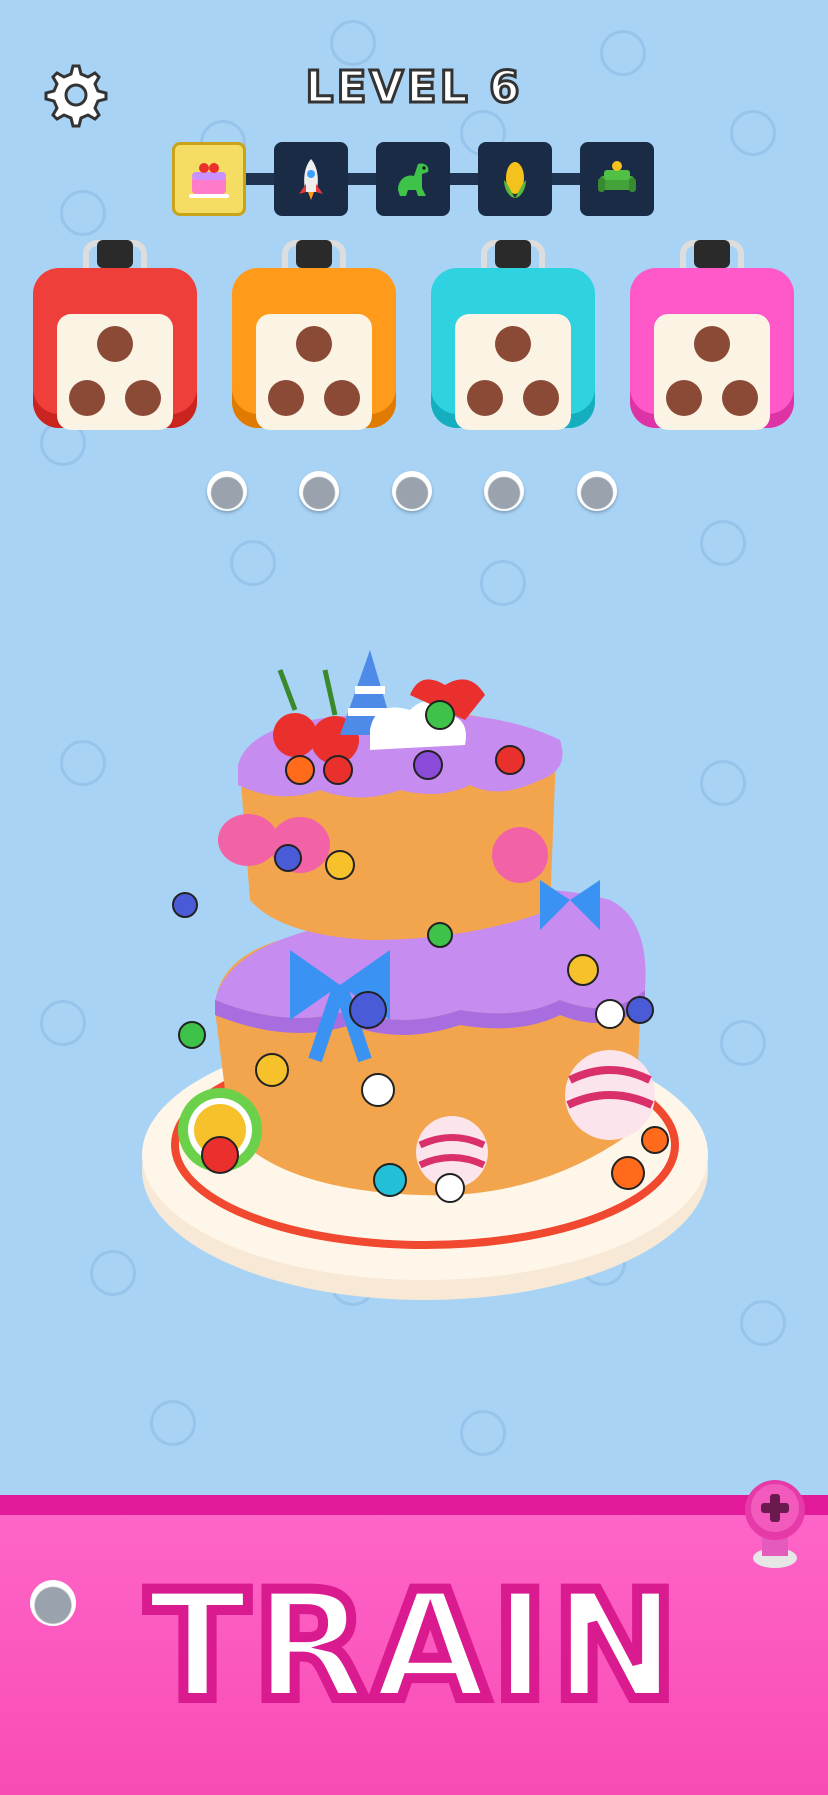  I want to click on dinosaur-icon, so click(413, 179).